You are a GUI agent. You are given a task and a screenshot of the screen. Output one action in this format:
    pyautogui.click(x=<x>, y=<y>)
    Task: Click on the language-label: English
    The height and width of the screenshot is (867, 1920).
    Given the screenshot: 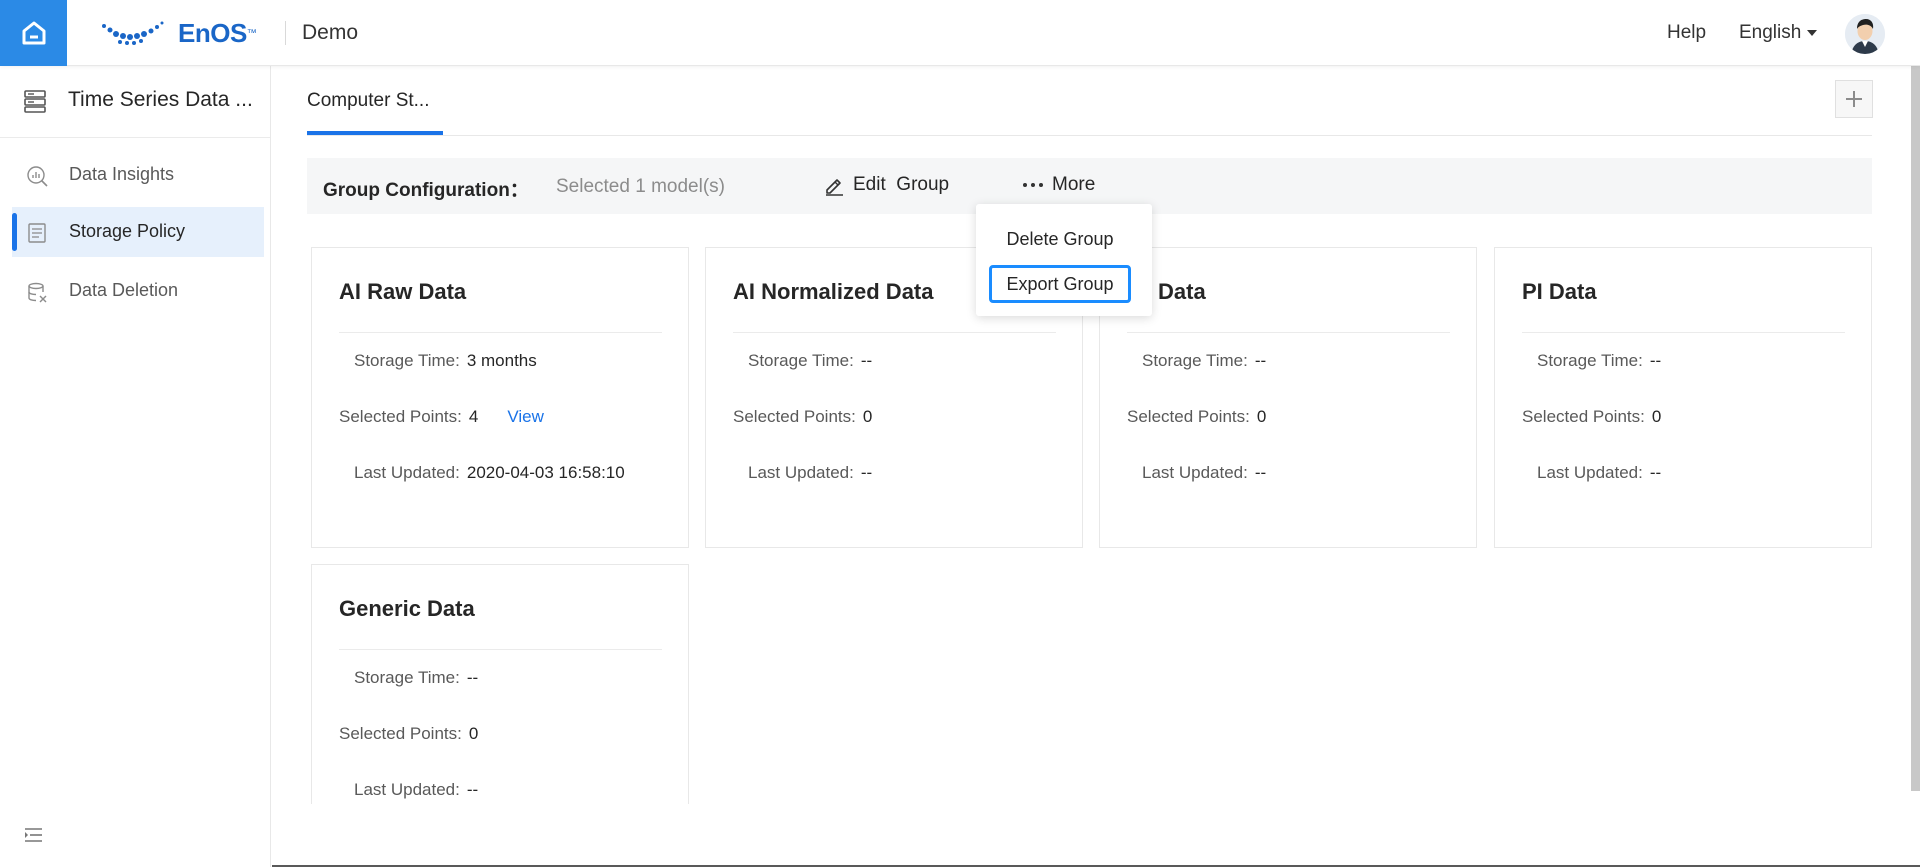 What is the action you would take?
    pyautogui.click(x=1770, y=32)
    